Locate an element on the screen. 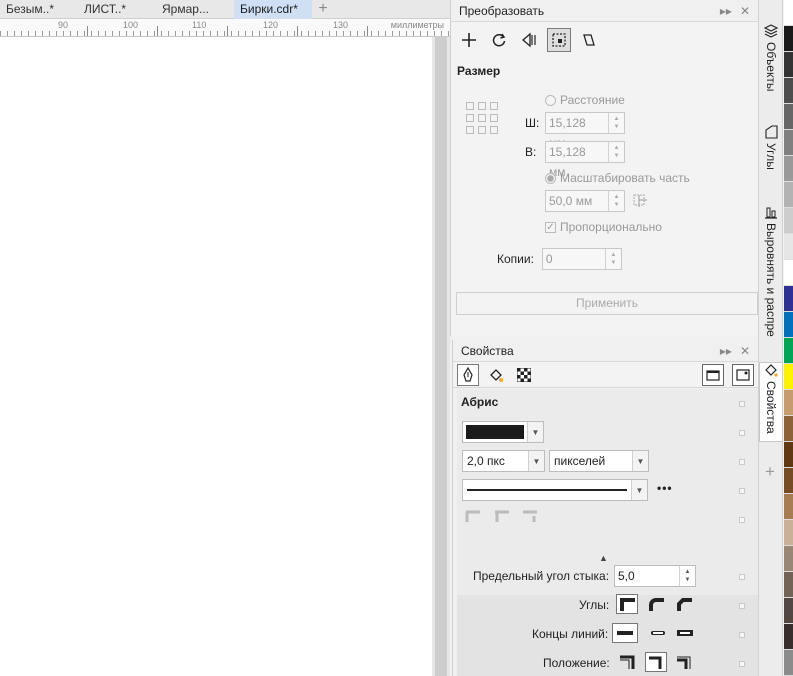 The image size is (793, 676). tab-doc-active: Бирки.cdr* is located at coordinates (273, 9).